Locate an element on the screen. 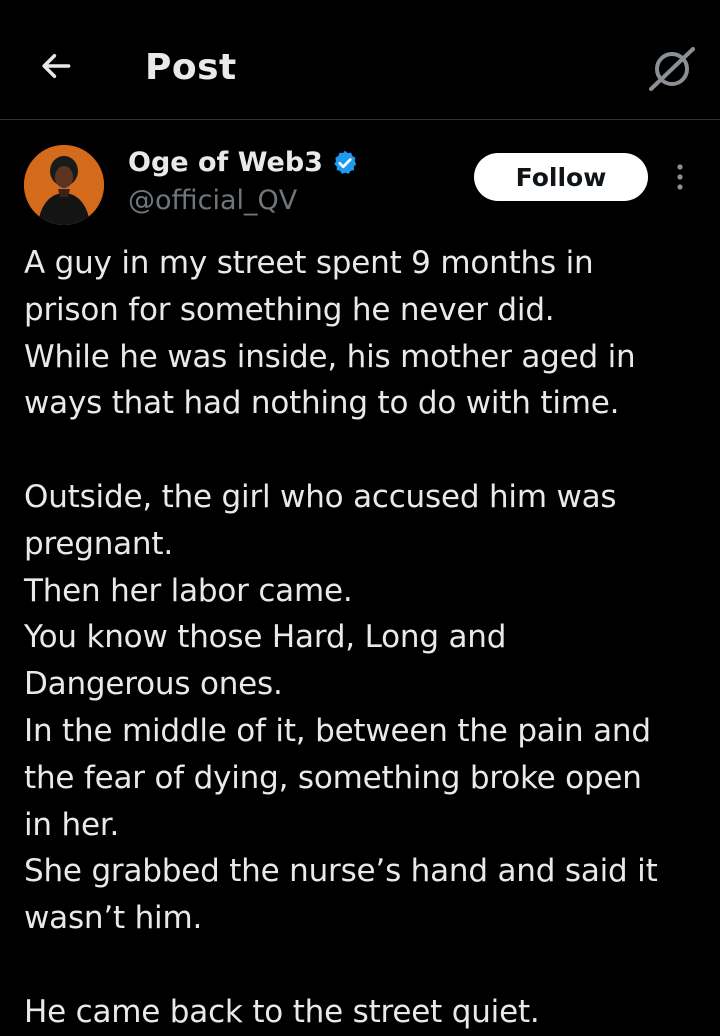  back-button is located at coordinates (56, 68).